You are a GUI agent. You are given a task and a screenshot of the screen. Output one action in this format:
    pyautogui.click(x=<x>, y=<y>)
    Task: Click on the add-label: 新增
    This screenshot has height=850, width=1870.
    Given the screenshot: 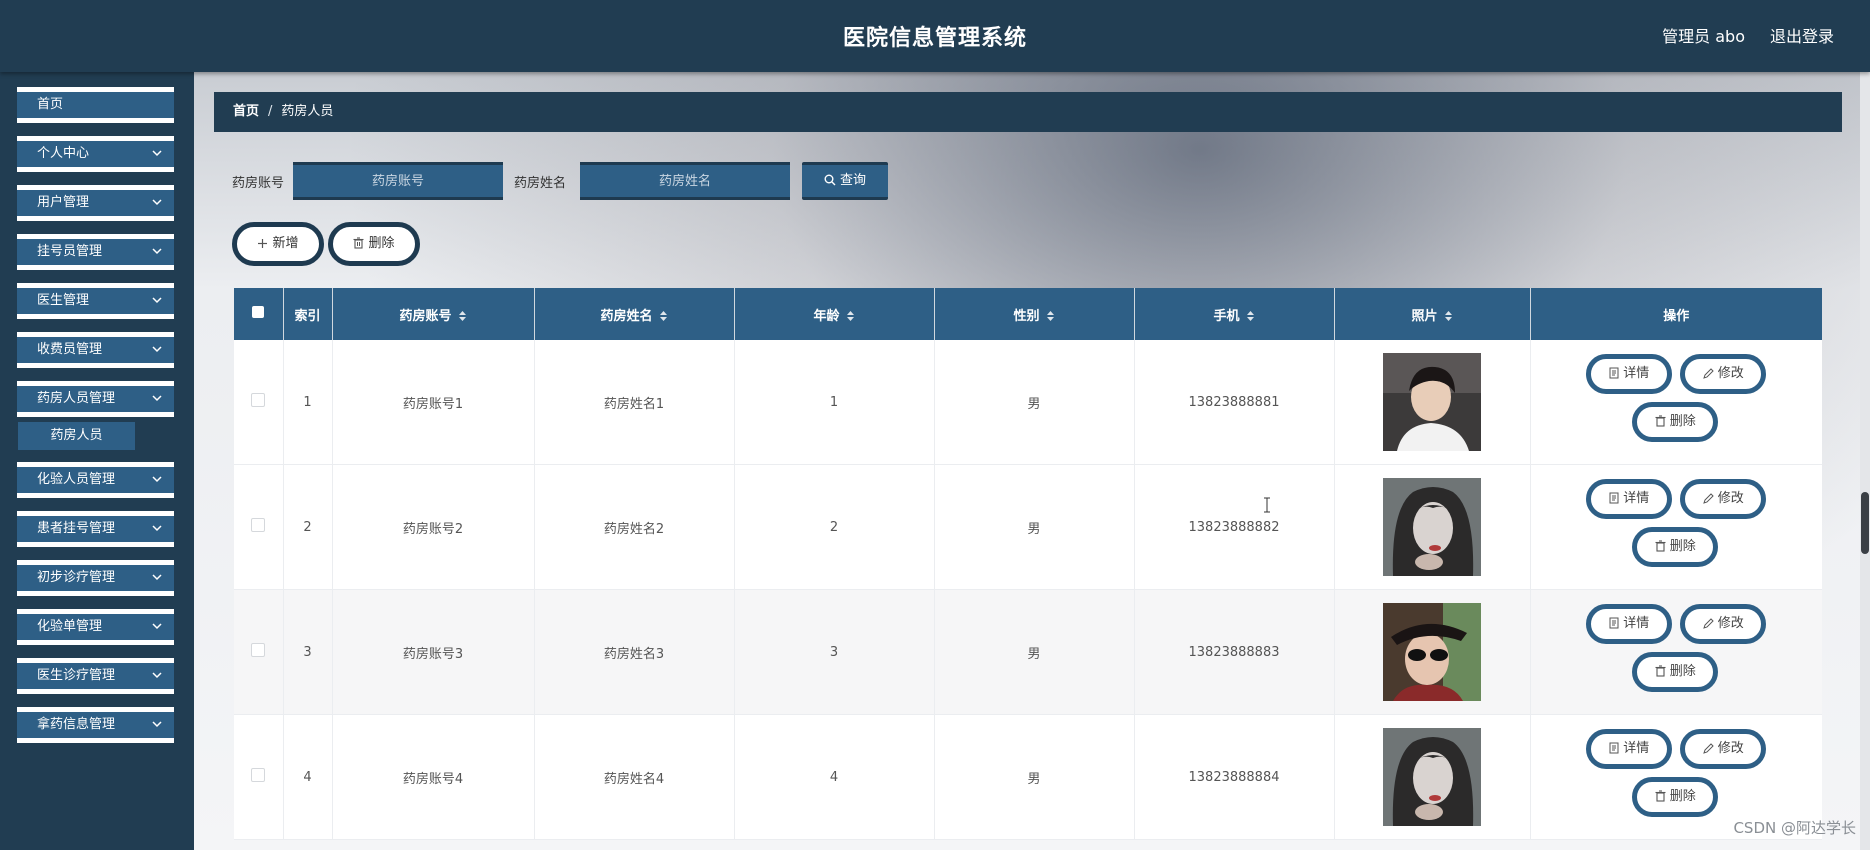 What is the action you would take?
    pyautogui.click(x=285, y=243)
    